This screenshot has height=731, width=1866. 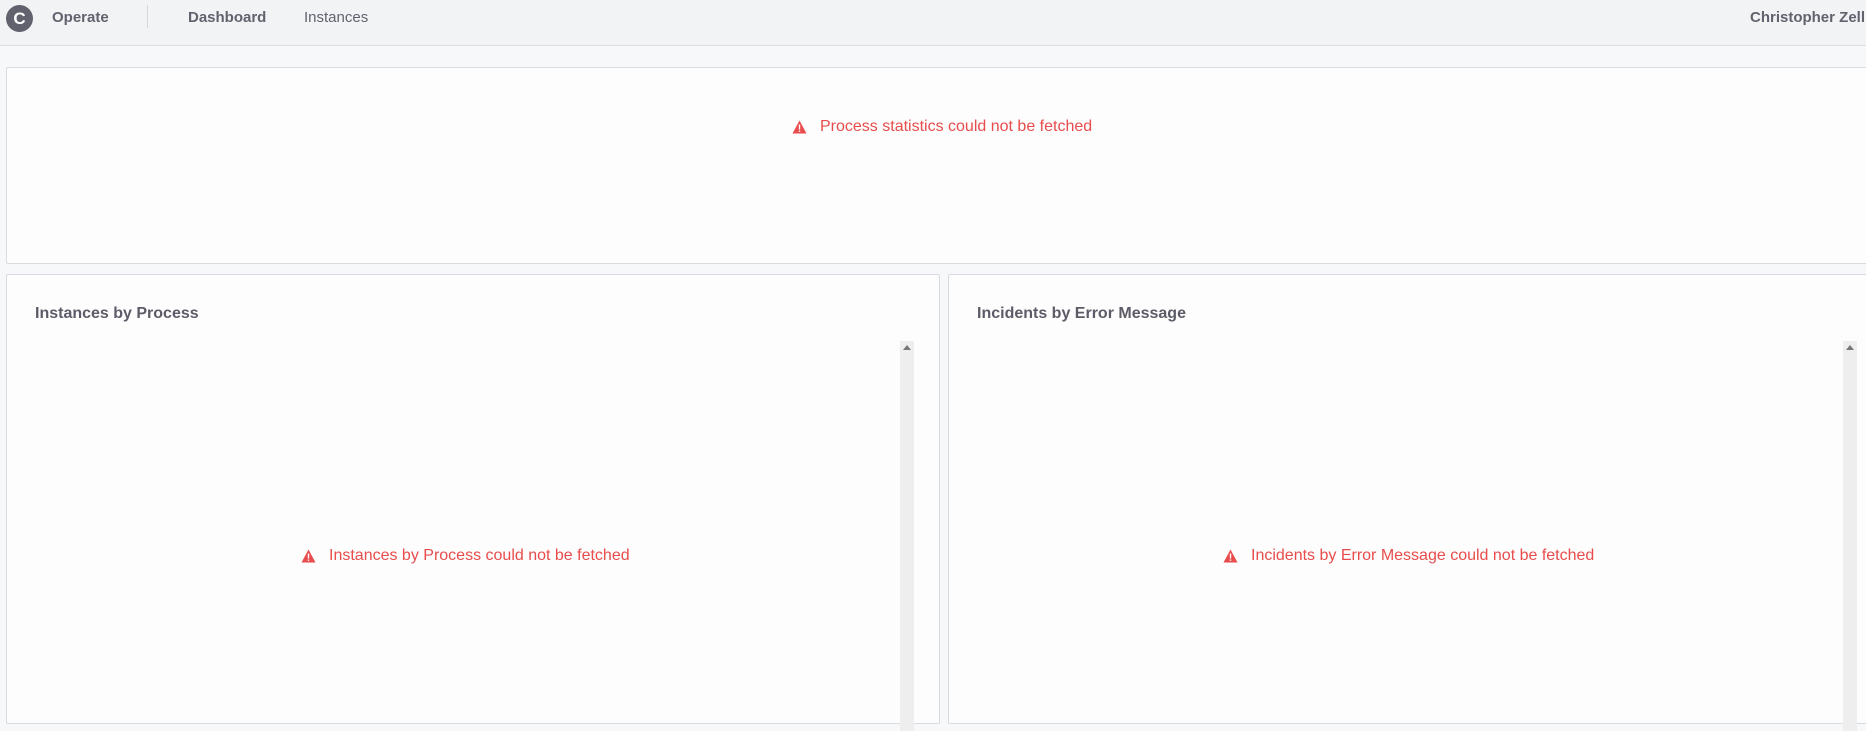 I want to click on instances-panel-title: Instances by Process, so click(x=117, y=313).